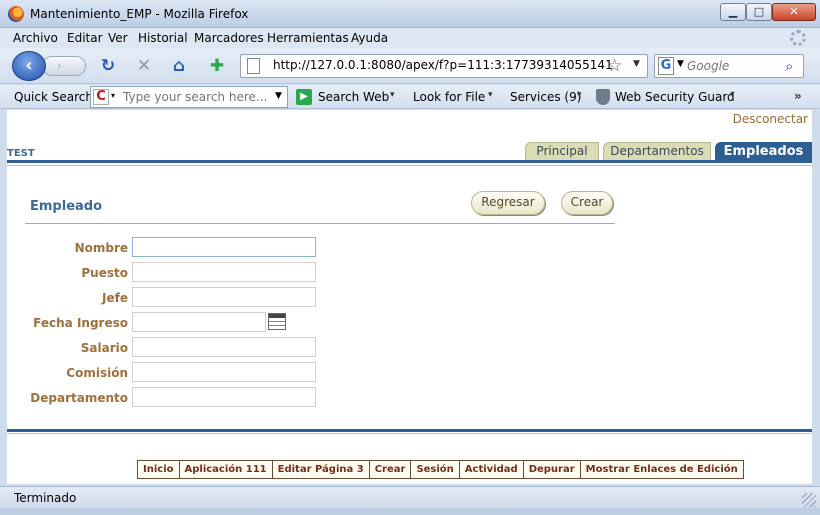  What do you see at coordinates (104, 273) in the screenshot?
I see `puesto-label: Puesto` at bounding box center [104, 273].